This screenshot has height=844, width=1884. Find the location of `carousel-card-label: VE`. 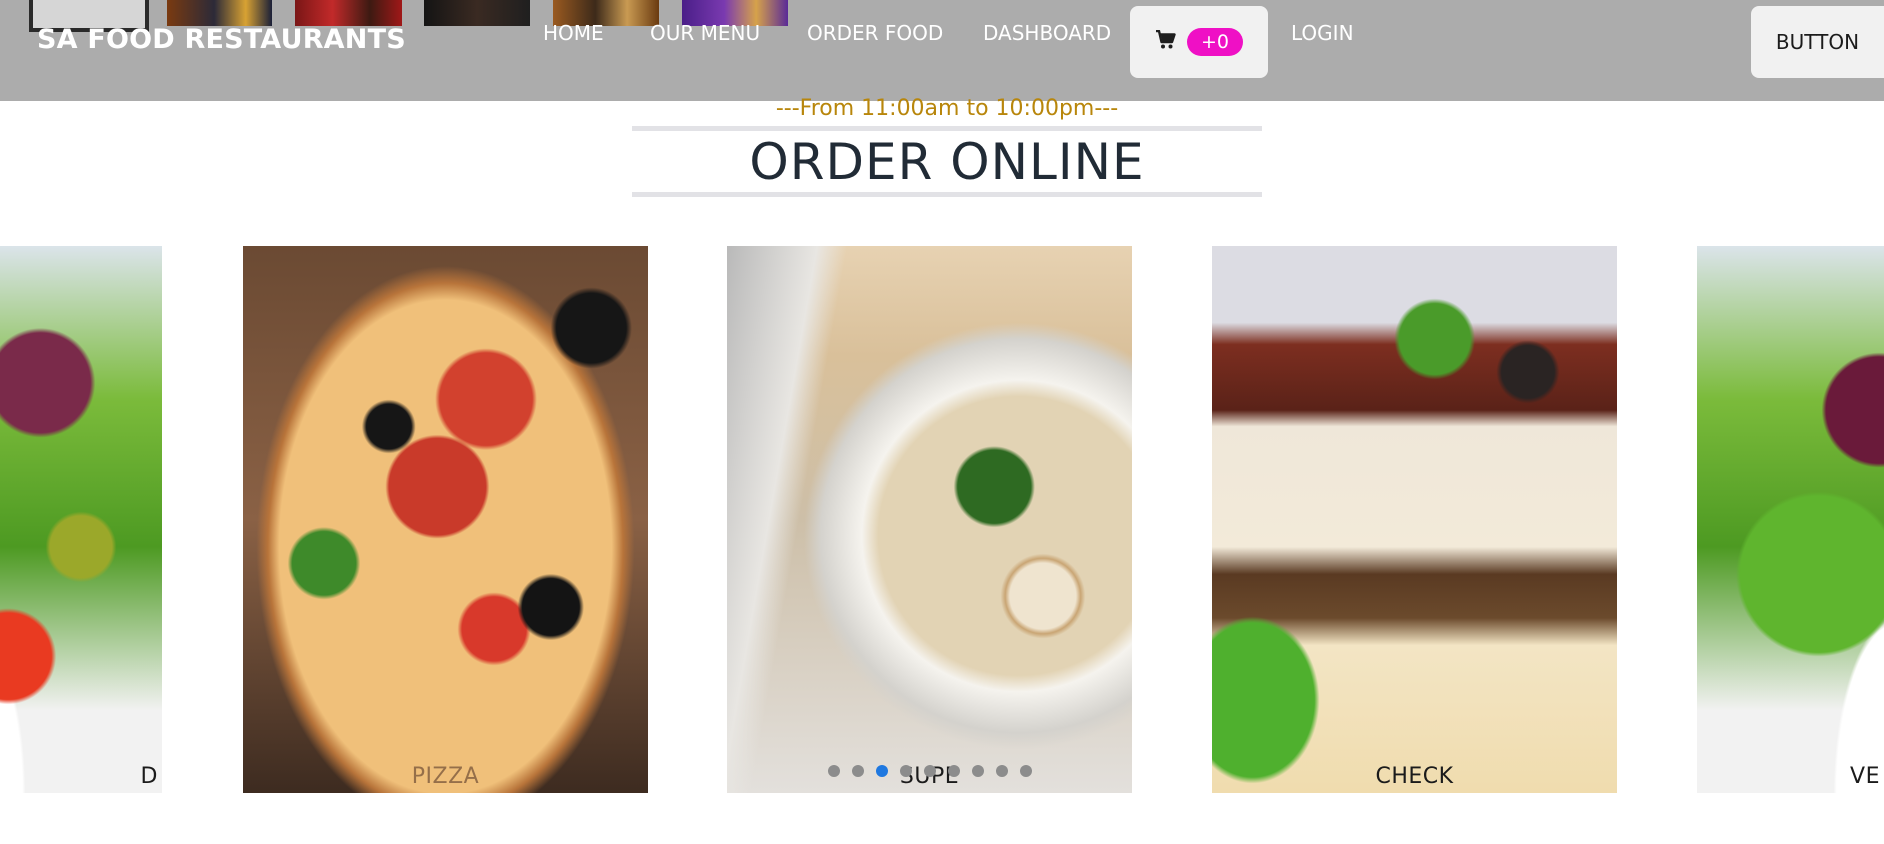

carousel-card-label: VE is located at coordinates (1865, 776).